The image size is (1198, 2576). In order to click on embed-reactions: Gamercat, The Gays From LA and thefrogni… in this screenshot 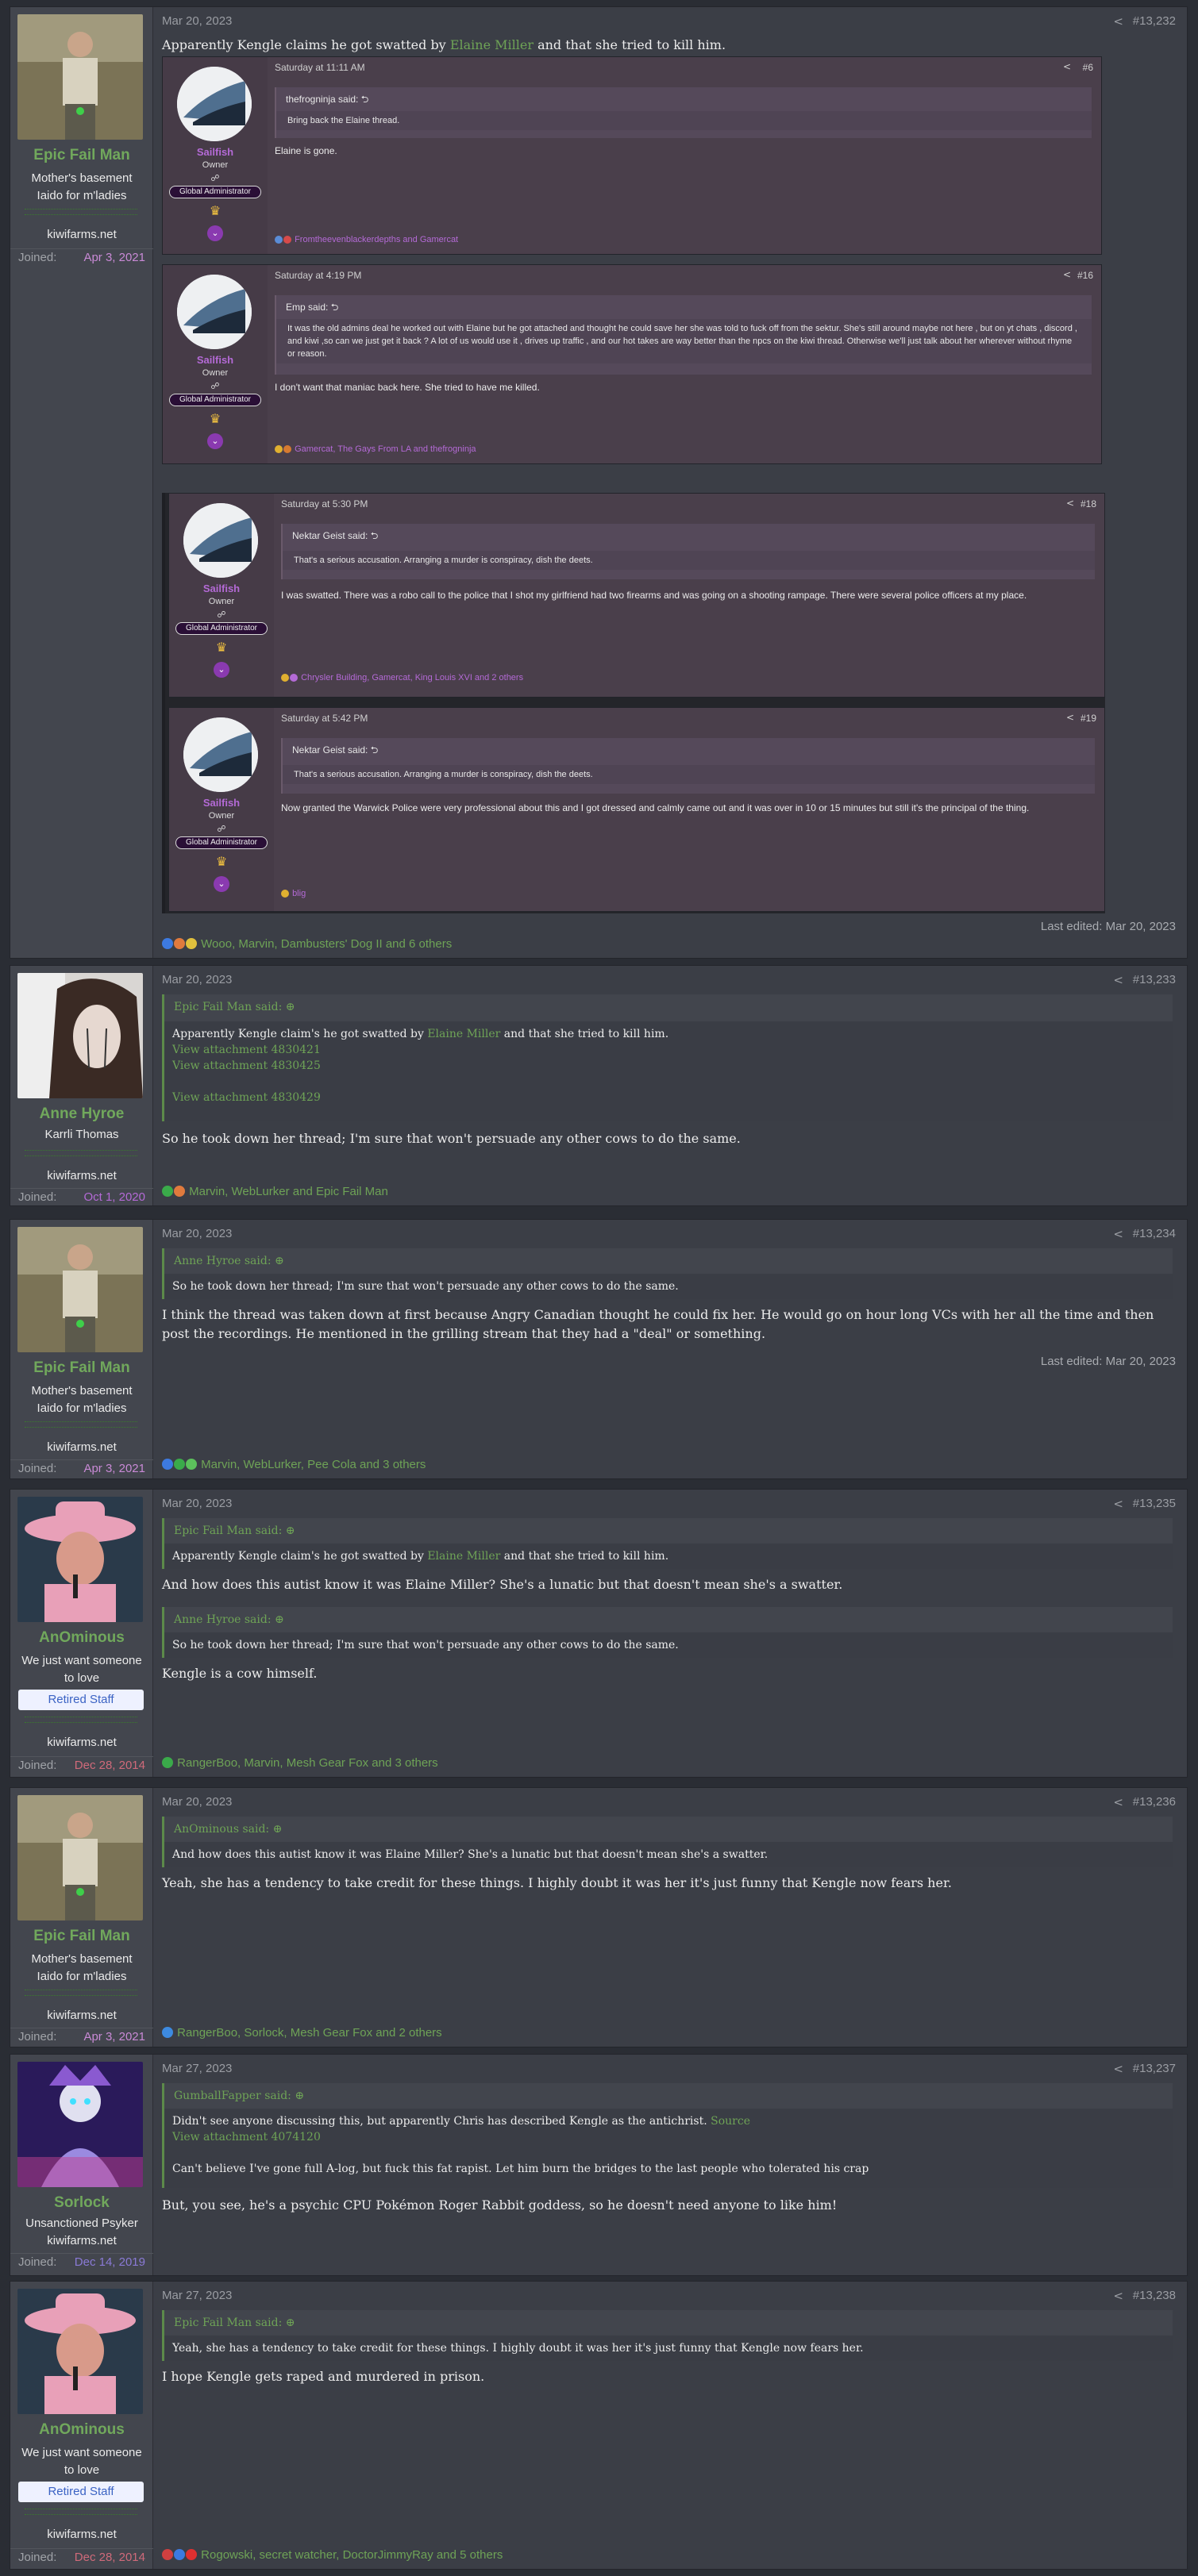, I will do `click(376, 449)`.